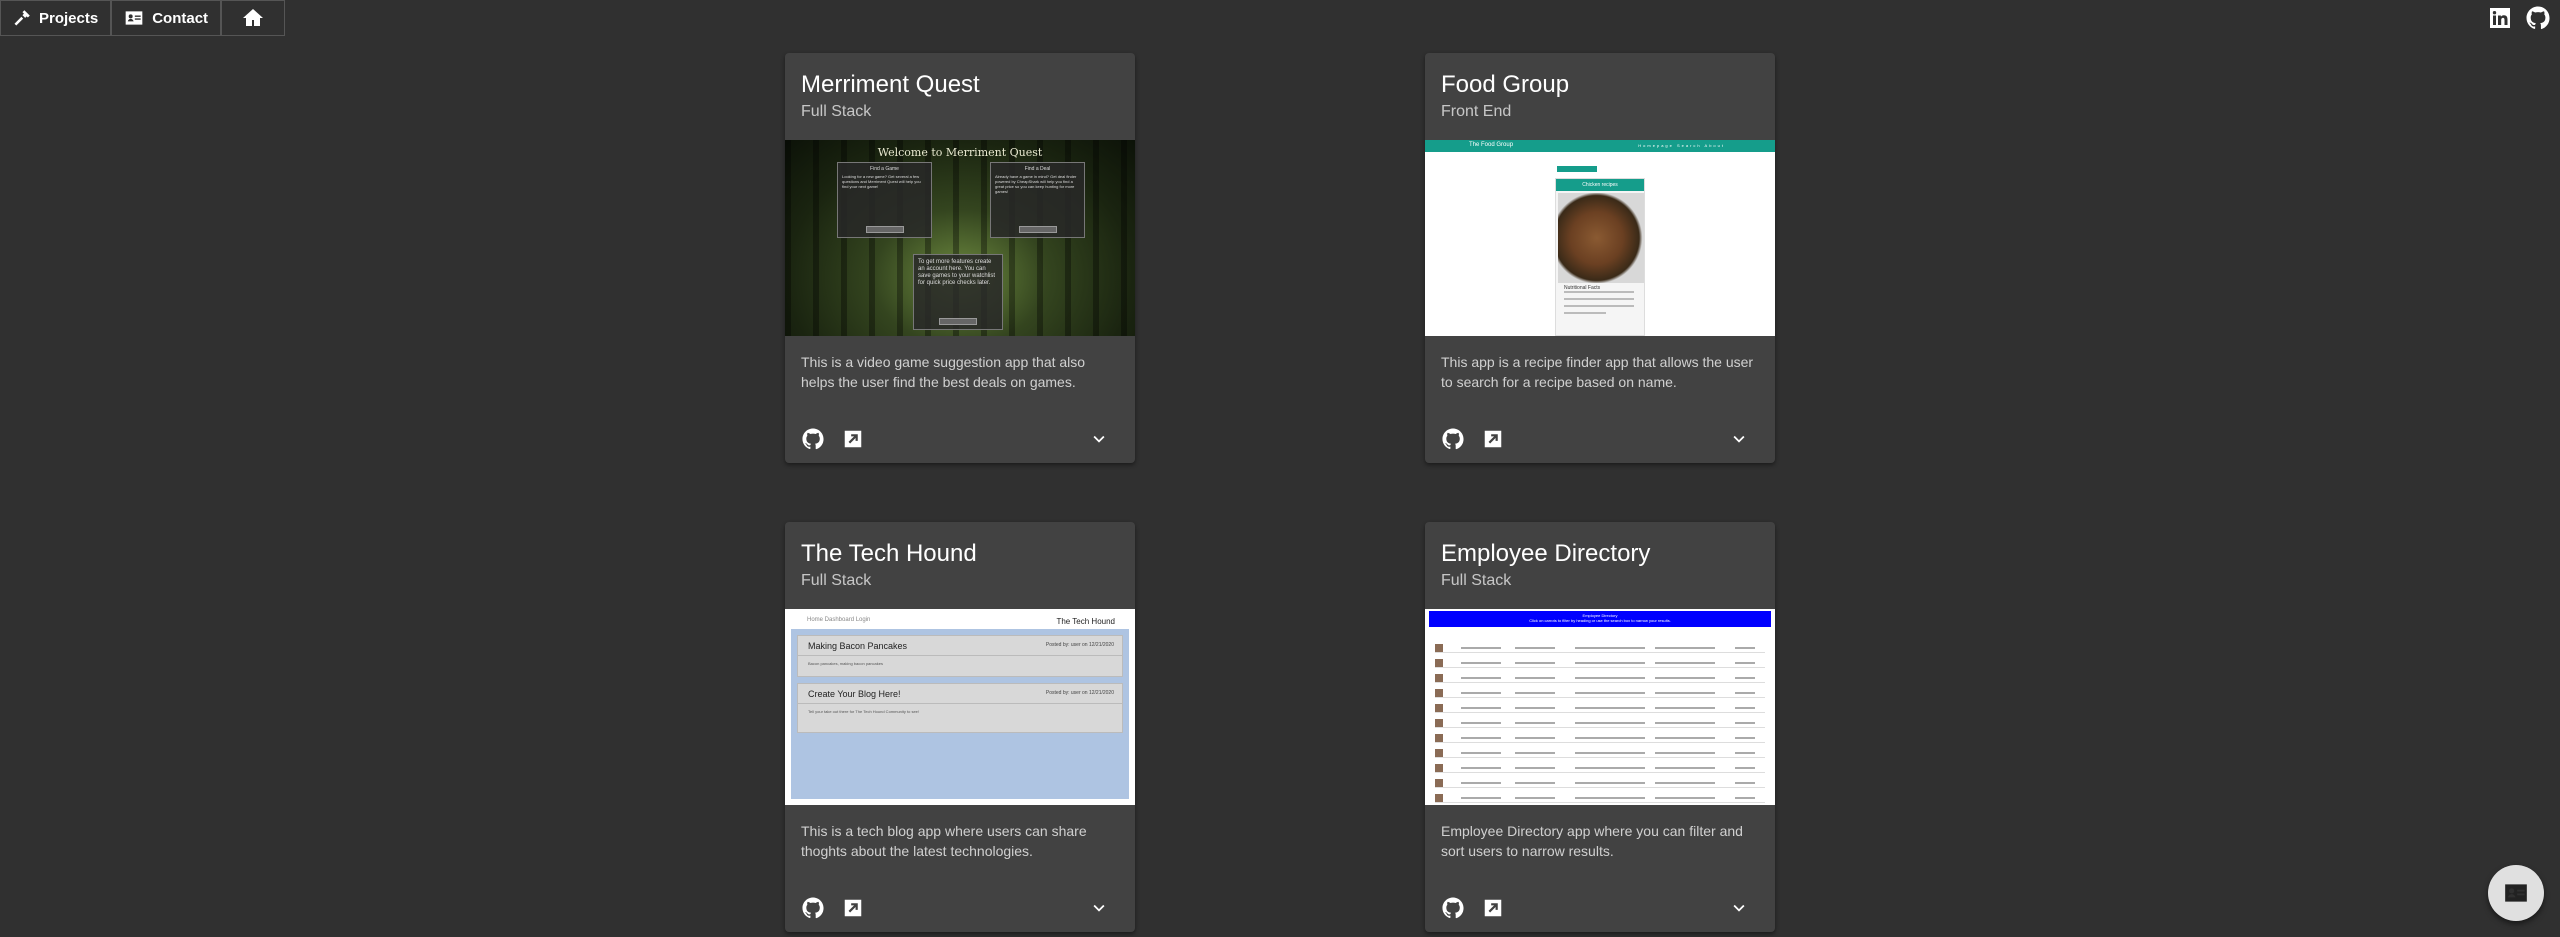  What do you see at coordinates (2538, 18) in the screenshot?
I see `github-link` at bounding box center [2538, 18].